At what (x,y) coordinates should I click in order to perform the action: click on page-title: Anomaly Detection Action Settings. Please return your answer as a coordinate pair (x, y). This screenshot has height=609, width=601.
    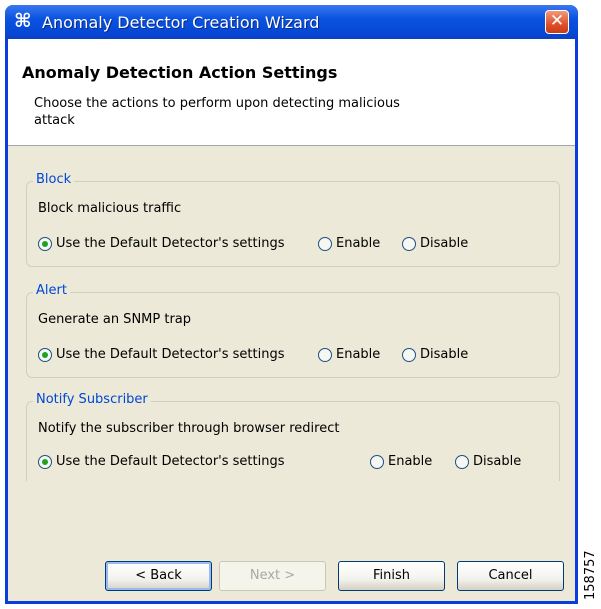
    Looking at the image, I should click on (180, 72).